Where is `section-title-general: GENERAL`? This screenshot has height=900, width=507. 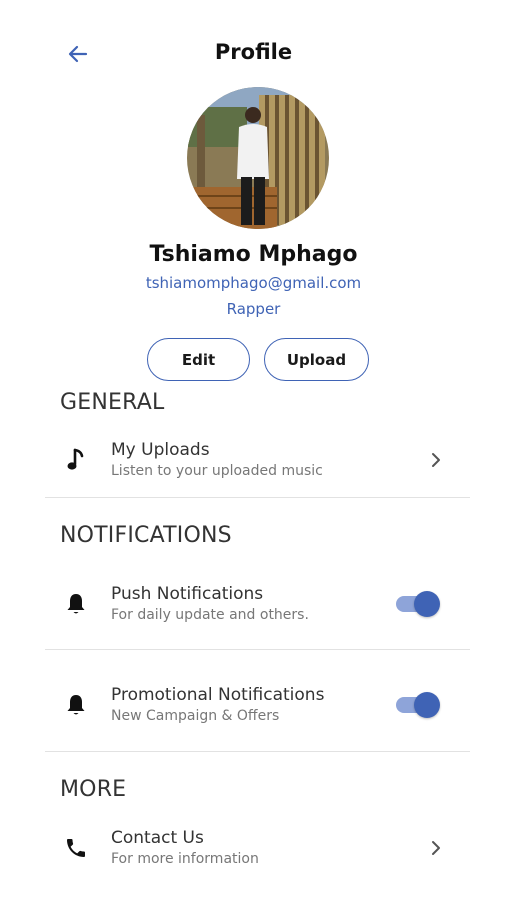
section-title-general: GENERAL is located at coordinates (112, 402).